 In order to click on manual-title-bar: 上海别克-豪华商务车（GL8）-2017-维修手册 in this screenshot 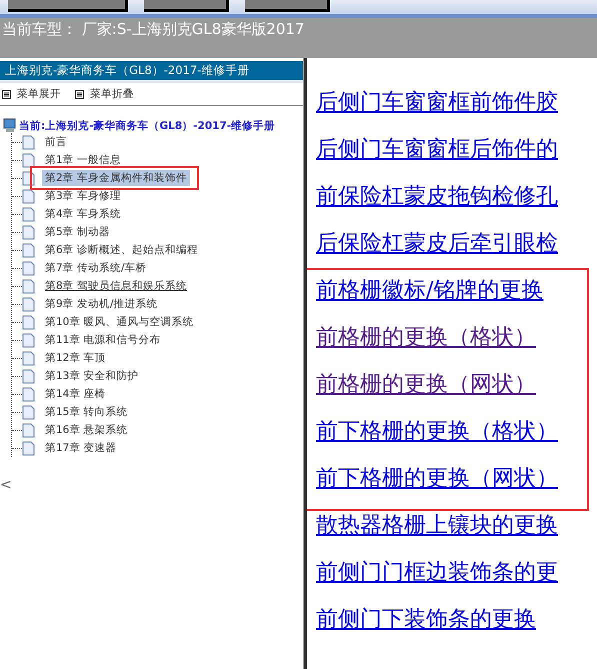, I will do `click(151, 72)`.